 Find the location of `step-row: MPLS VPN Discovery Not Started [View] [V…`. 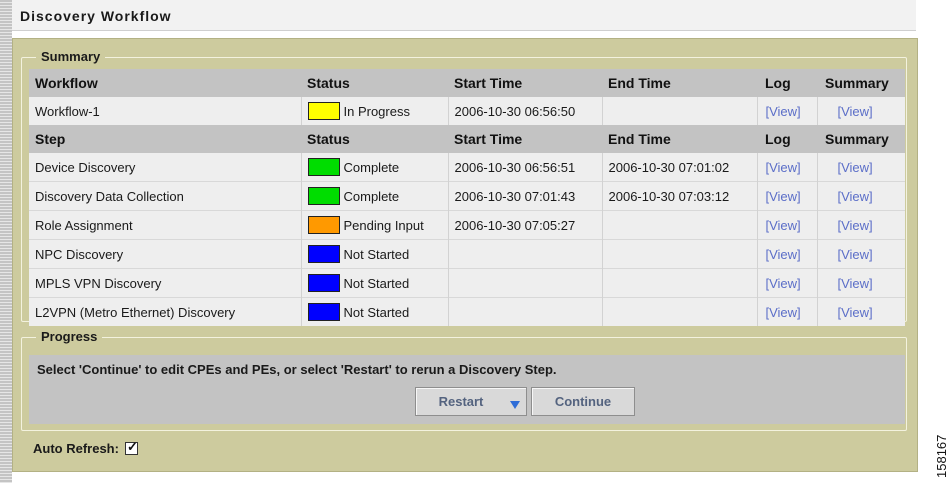

step-row: MPLS VPN Discovery Not Started [View] [V… is located at coordinates (467, 283).